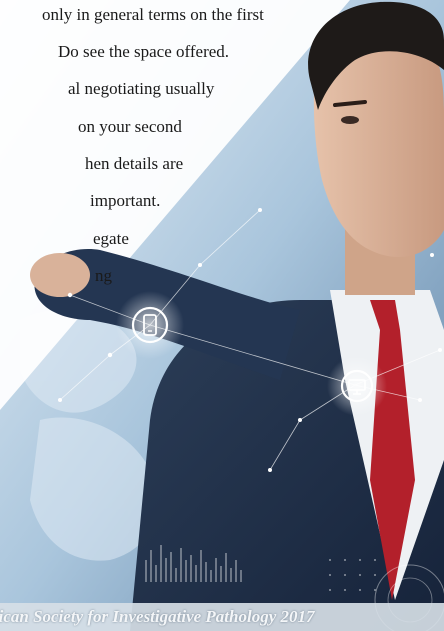 This screenshot has width=444, height=631. What do you see at coordinates (130, 126) in the screenshot?
I see `text-line: on your second` at bounding box center [130, 126].